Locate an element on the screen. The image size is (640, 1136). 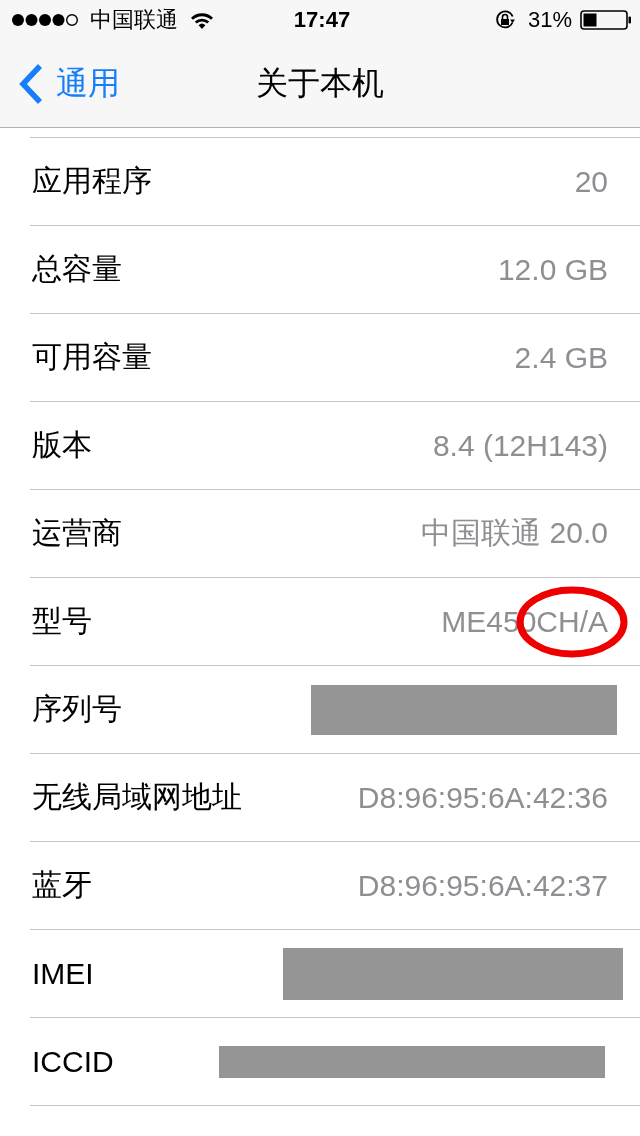
row-label: 无线局域网地址 is located at coordinates (137, 797).